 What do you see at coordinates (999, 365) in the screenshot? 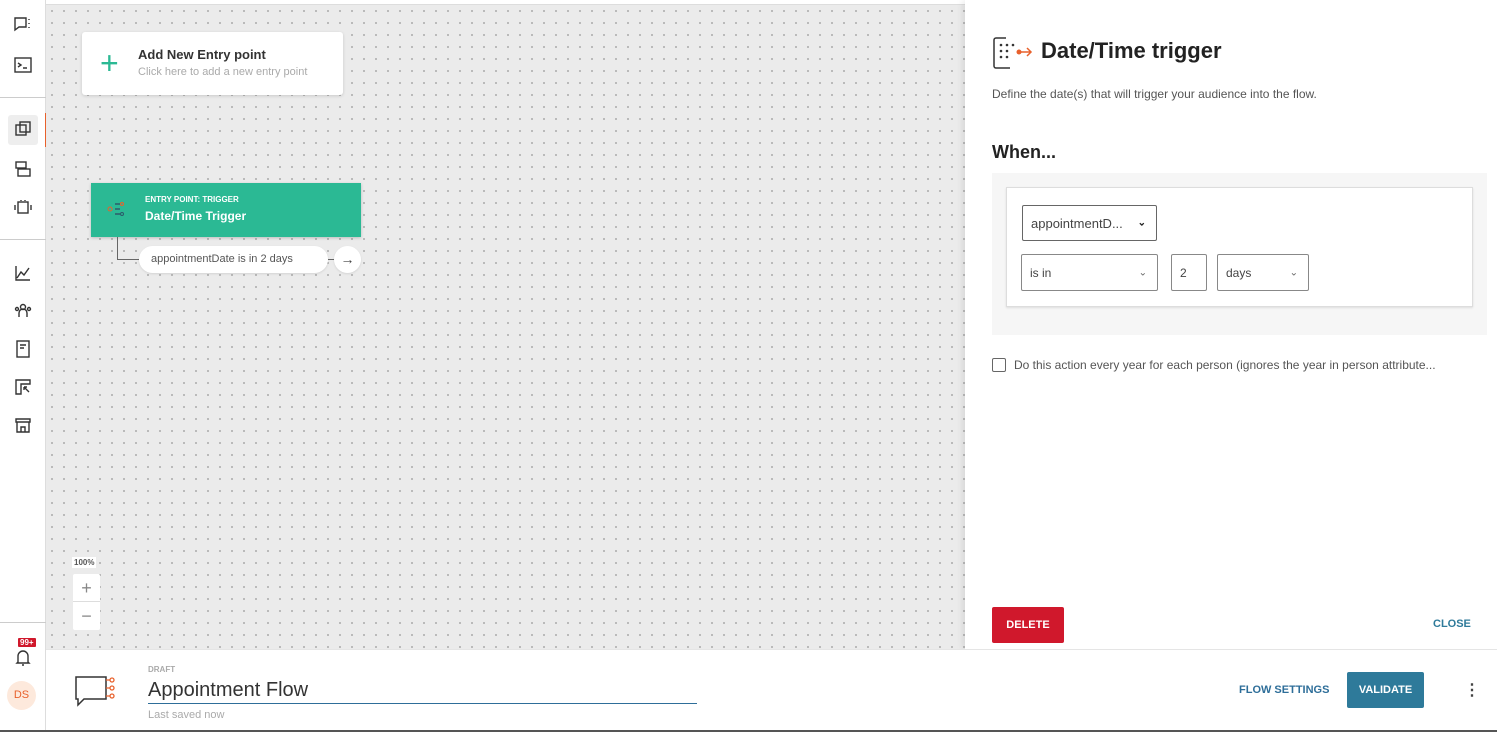
I see `yearly-checkbox` at bounding box center [999, 365].